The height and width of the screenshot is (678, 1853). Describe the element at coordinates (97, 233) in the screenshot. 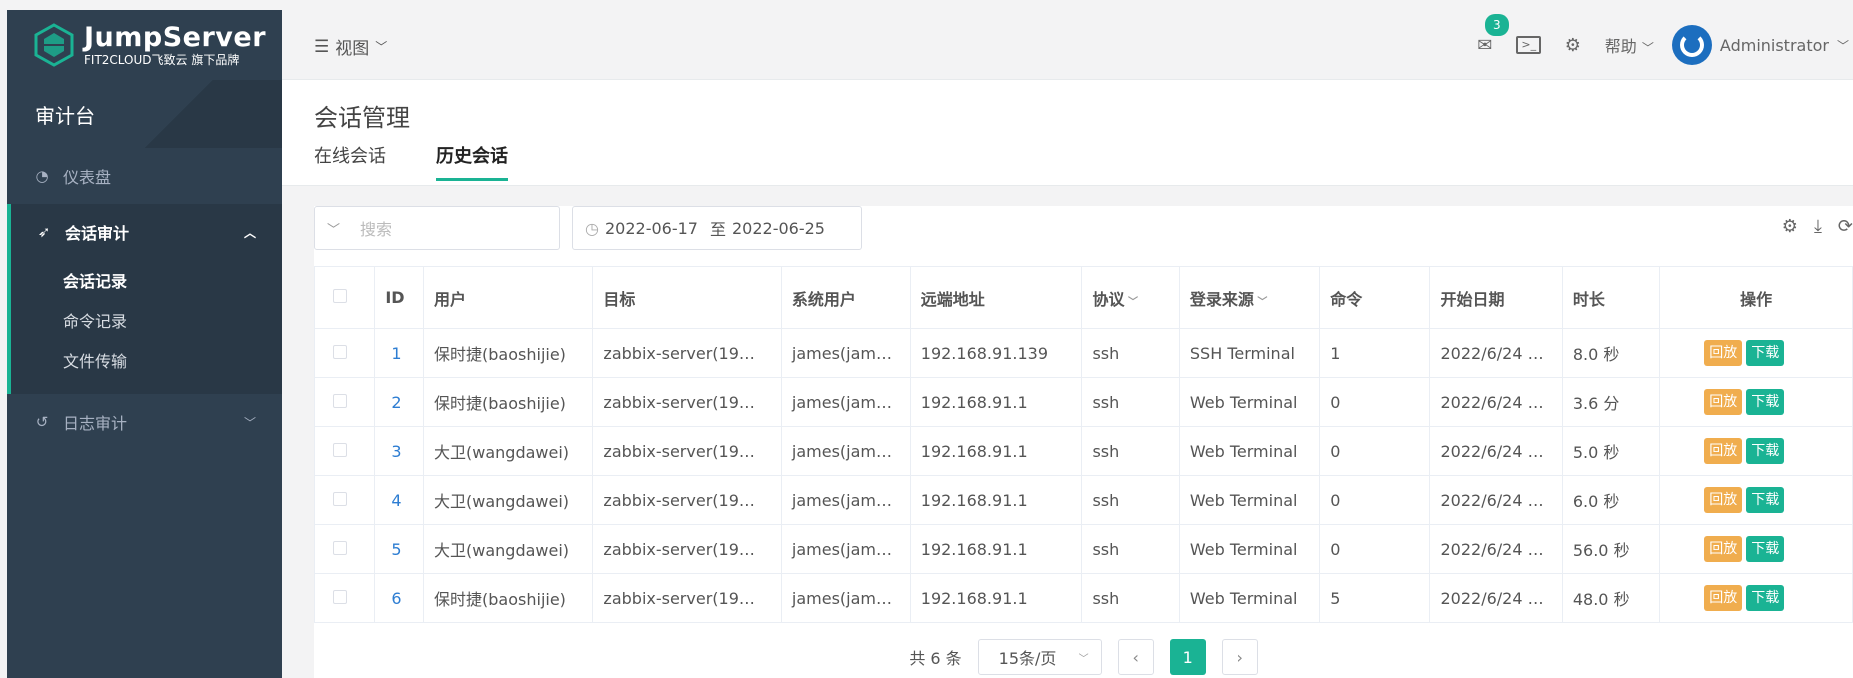

I see `sidebar-item-label: 会话审计` at that location.